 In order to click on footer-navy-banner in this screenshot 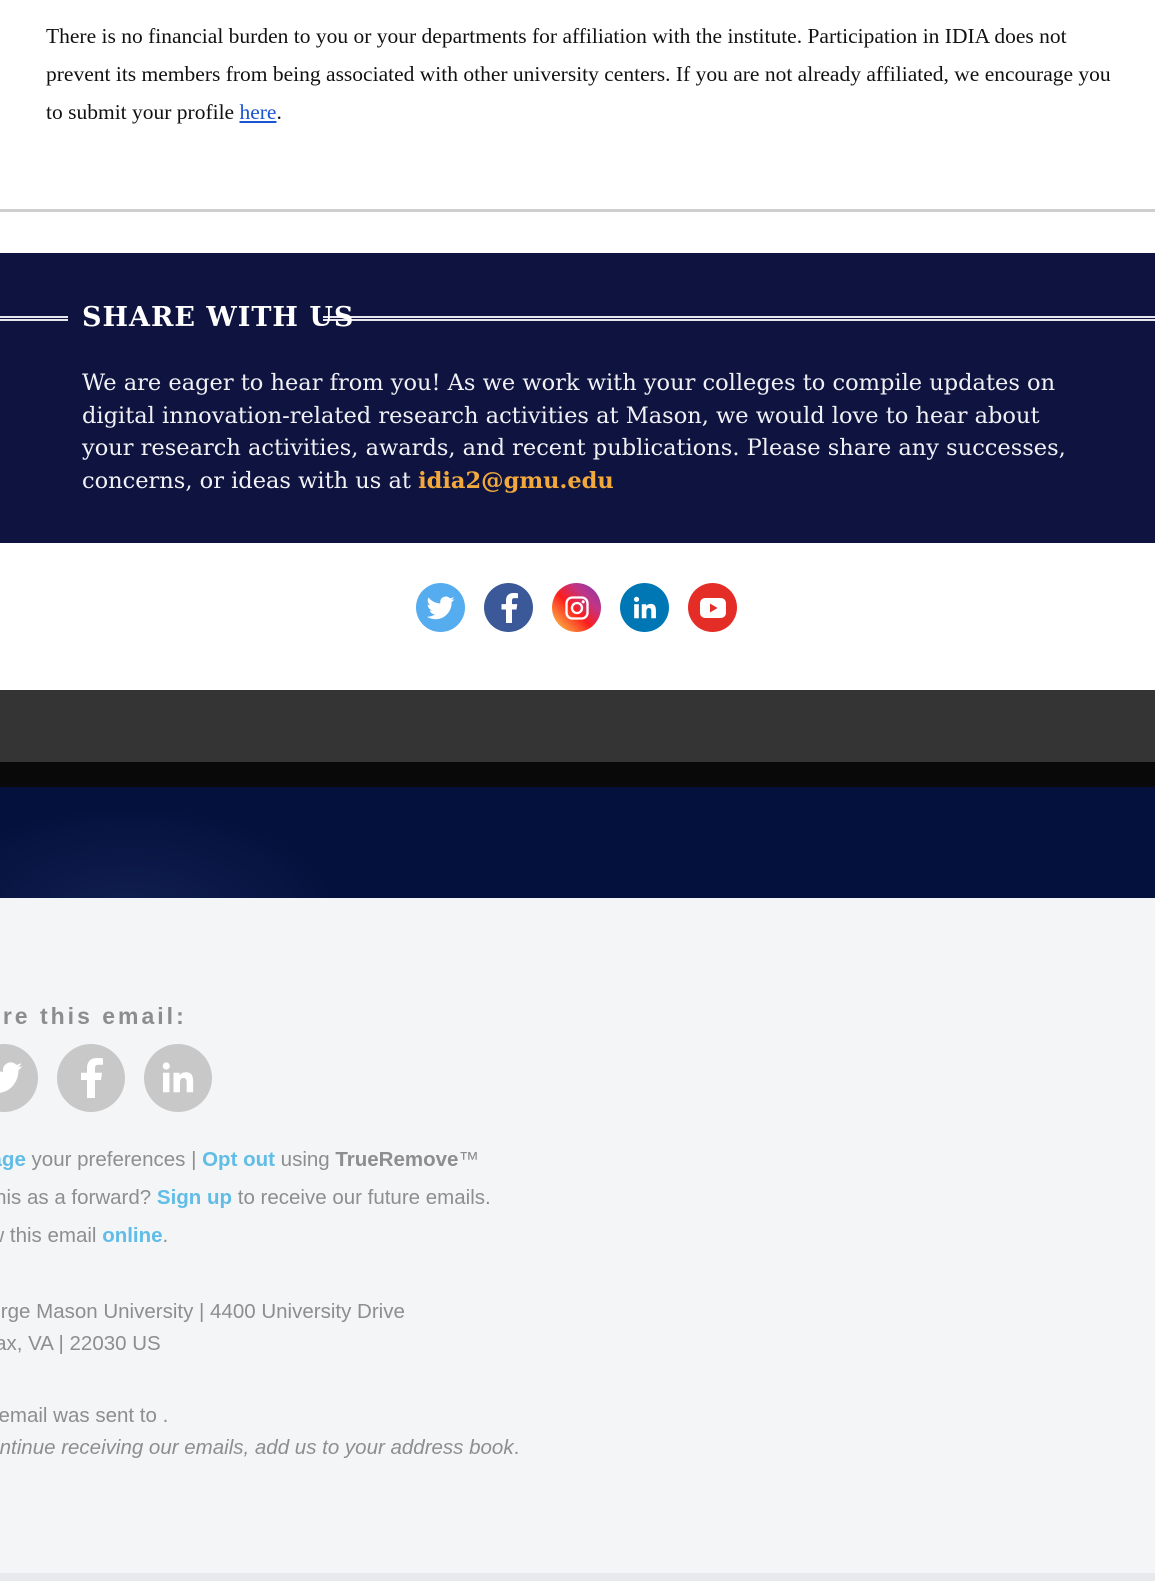, I will do `click(577, 842)`.